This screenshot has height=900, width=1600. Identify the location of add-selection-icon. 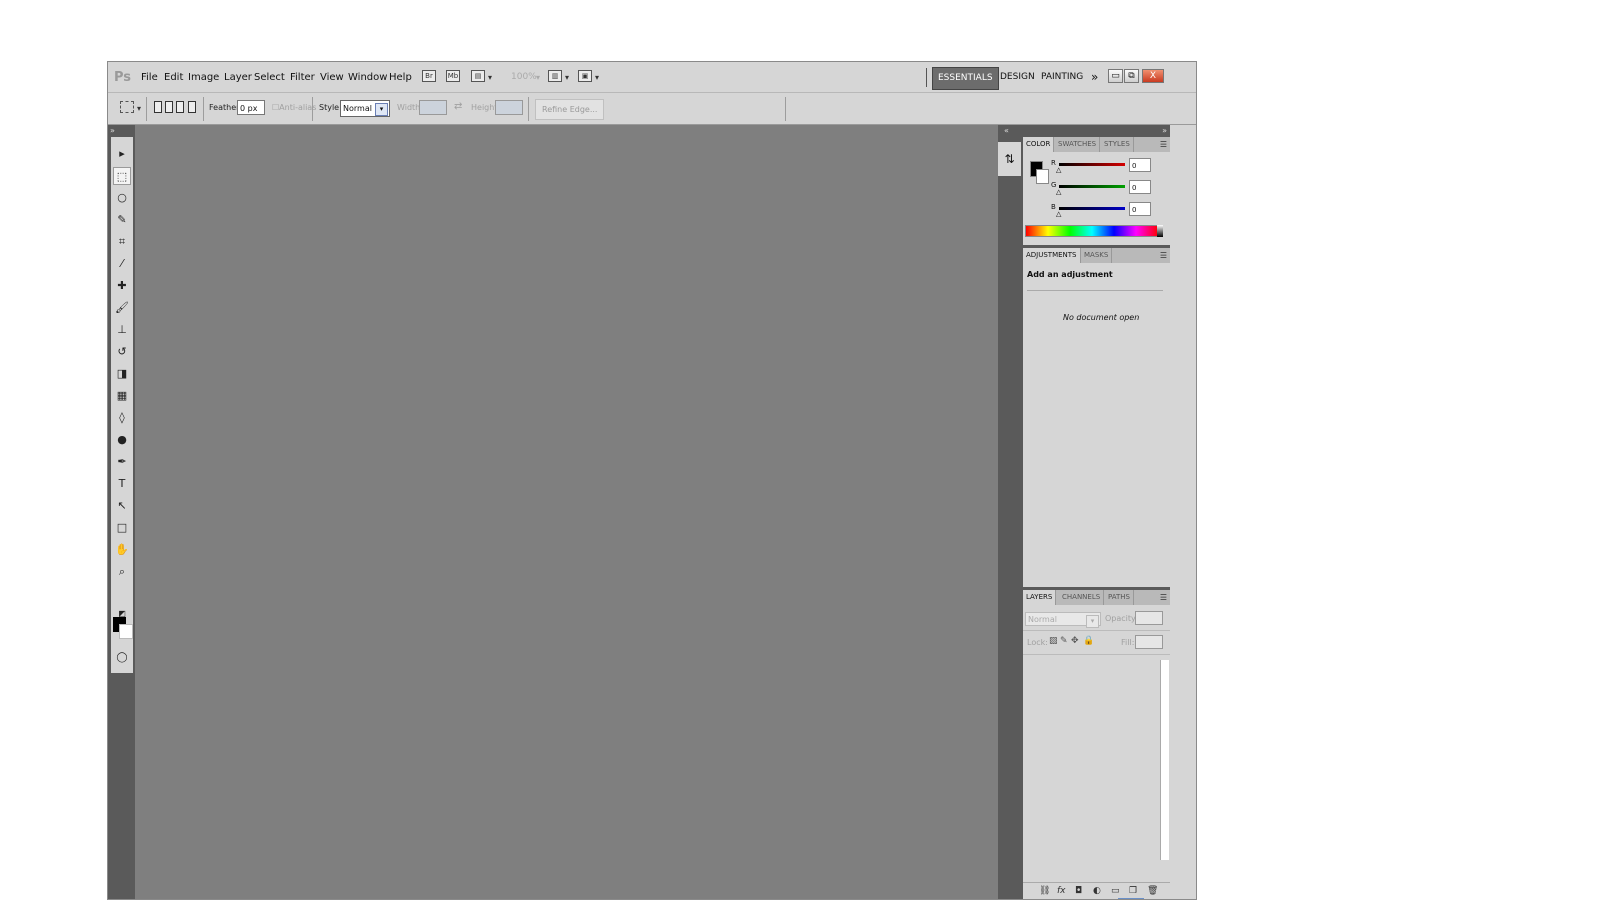
(169, 107).